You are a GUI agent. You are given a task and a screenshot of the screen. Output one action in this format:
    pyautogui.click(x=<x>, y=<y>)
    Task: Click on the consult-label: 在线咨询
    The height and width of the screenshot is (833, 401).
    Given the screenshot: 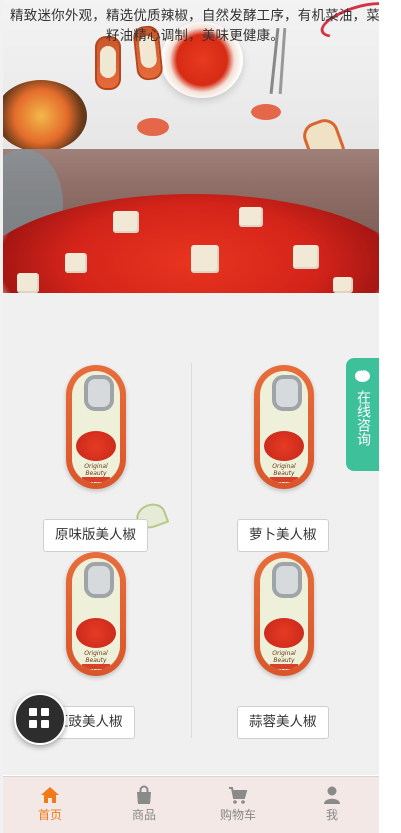 What is the action you would take?
    pyautogui.click(x=363, y=418)
    